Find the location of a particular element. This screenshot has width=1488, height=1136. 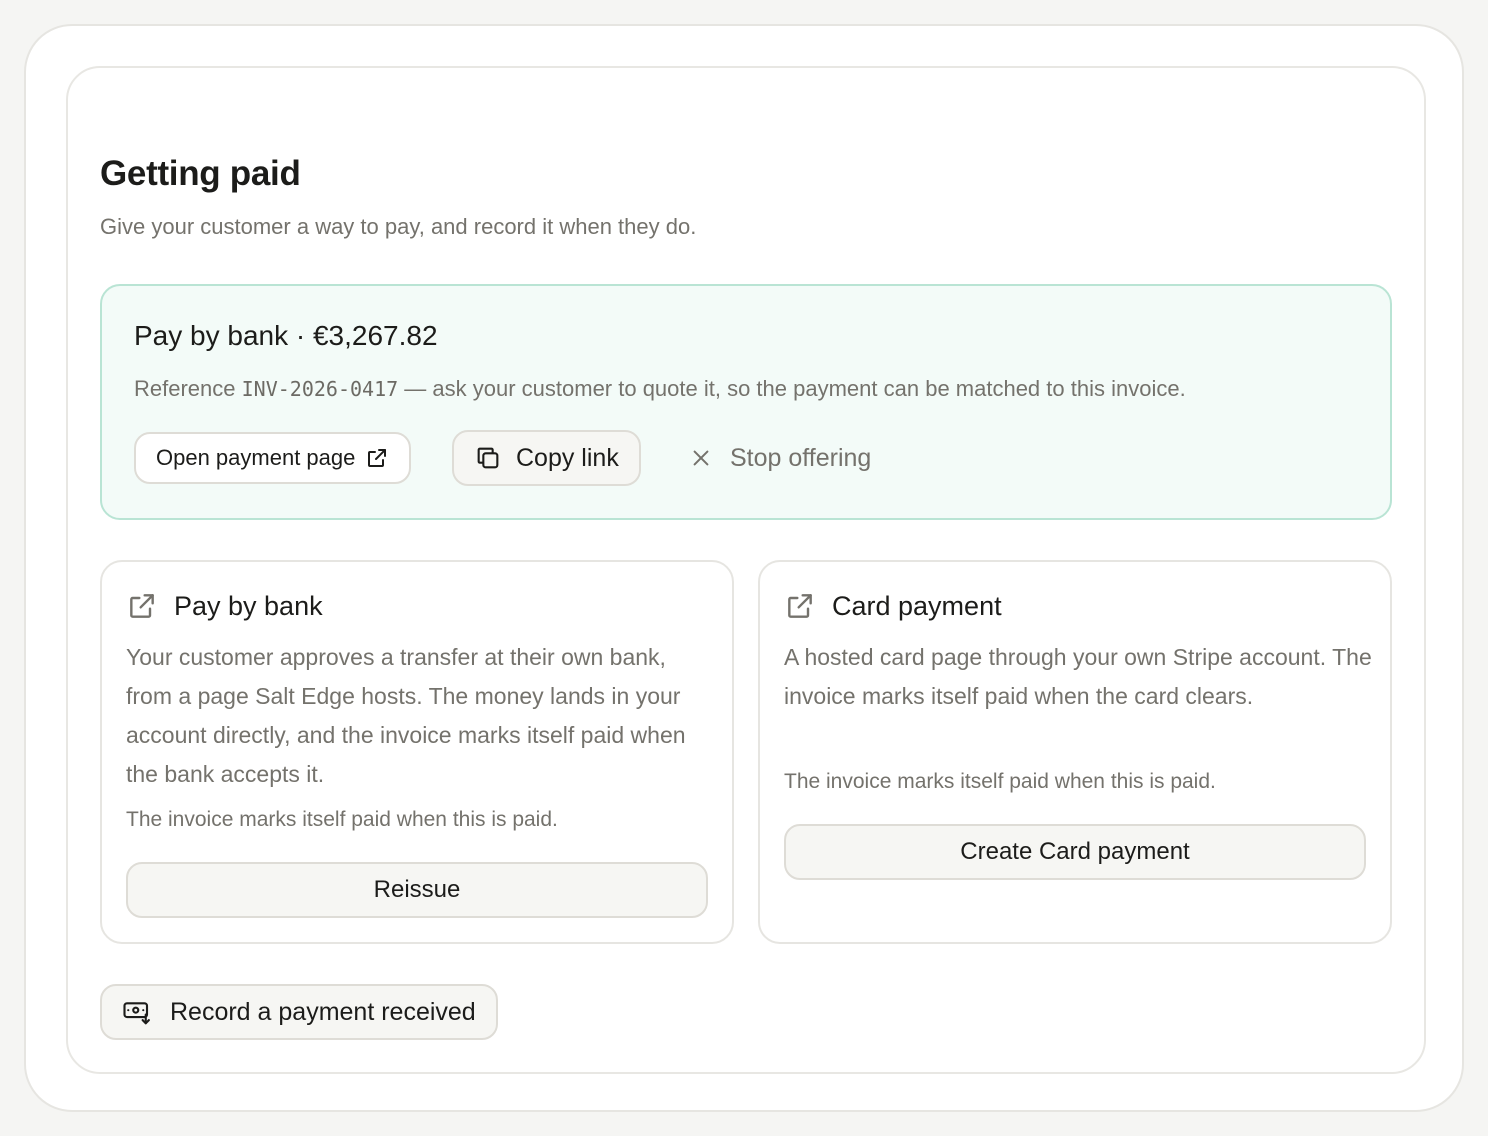

stop-offering-button: Stop offering is located at coordinates (780, 458).